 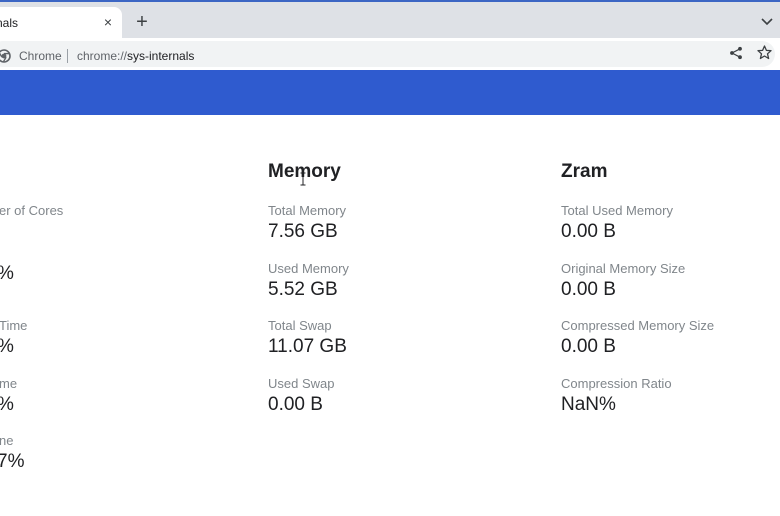 I want to click on chevron-down-icon, so click(x=767, y=21).